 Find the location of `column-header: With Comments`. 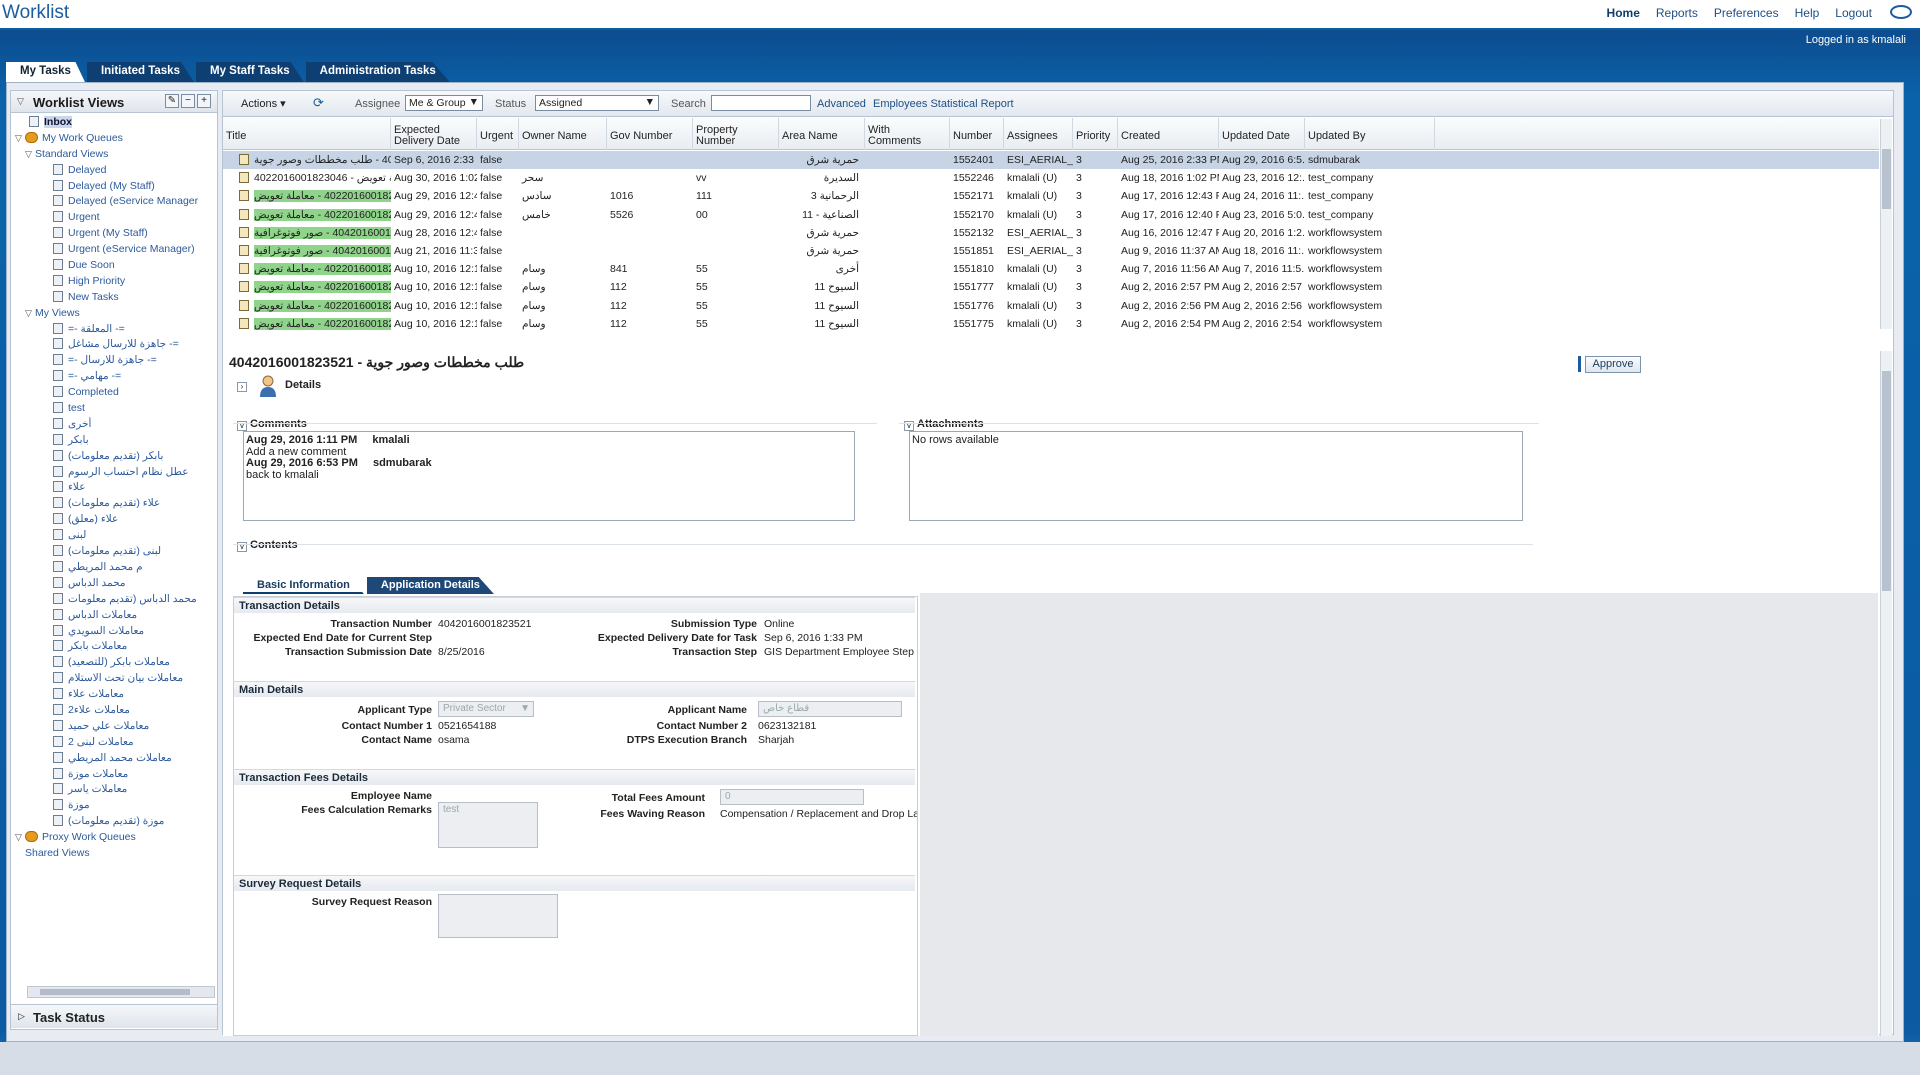

column-header: With Comments is located at coordinates (907, 134).